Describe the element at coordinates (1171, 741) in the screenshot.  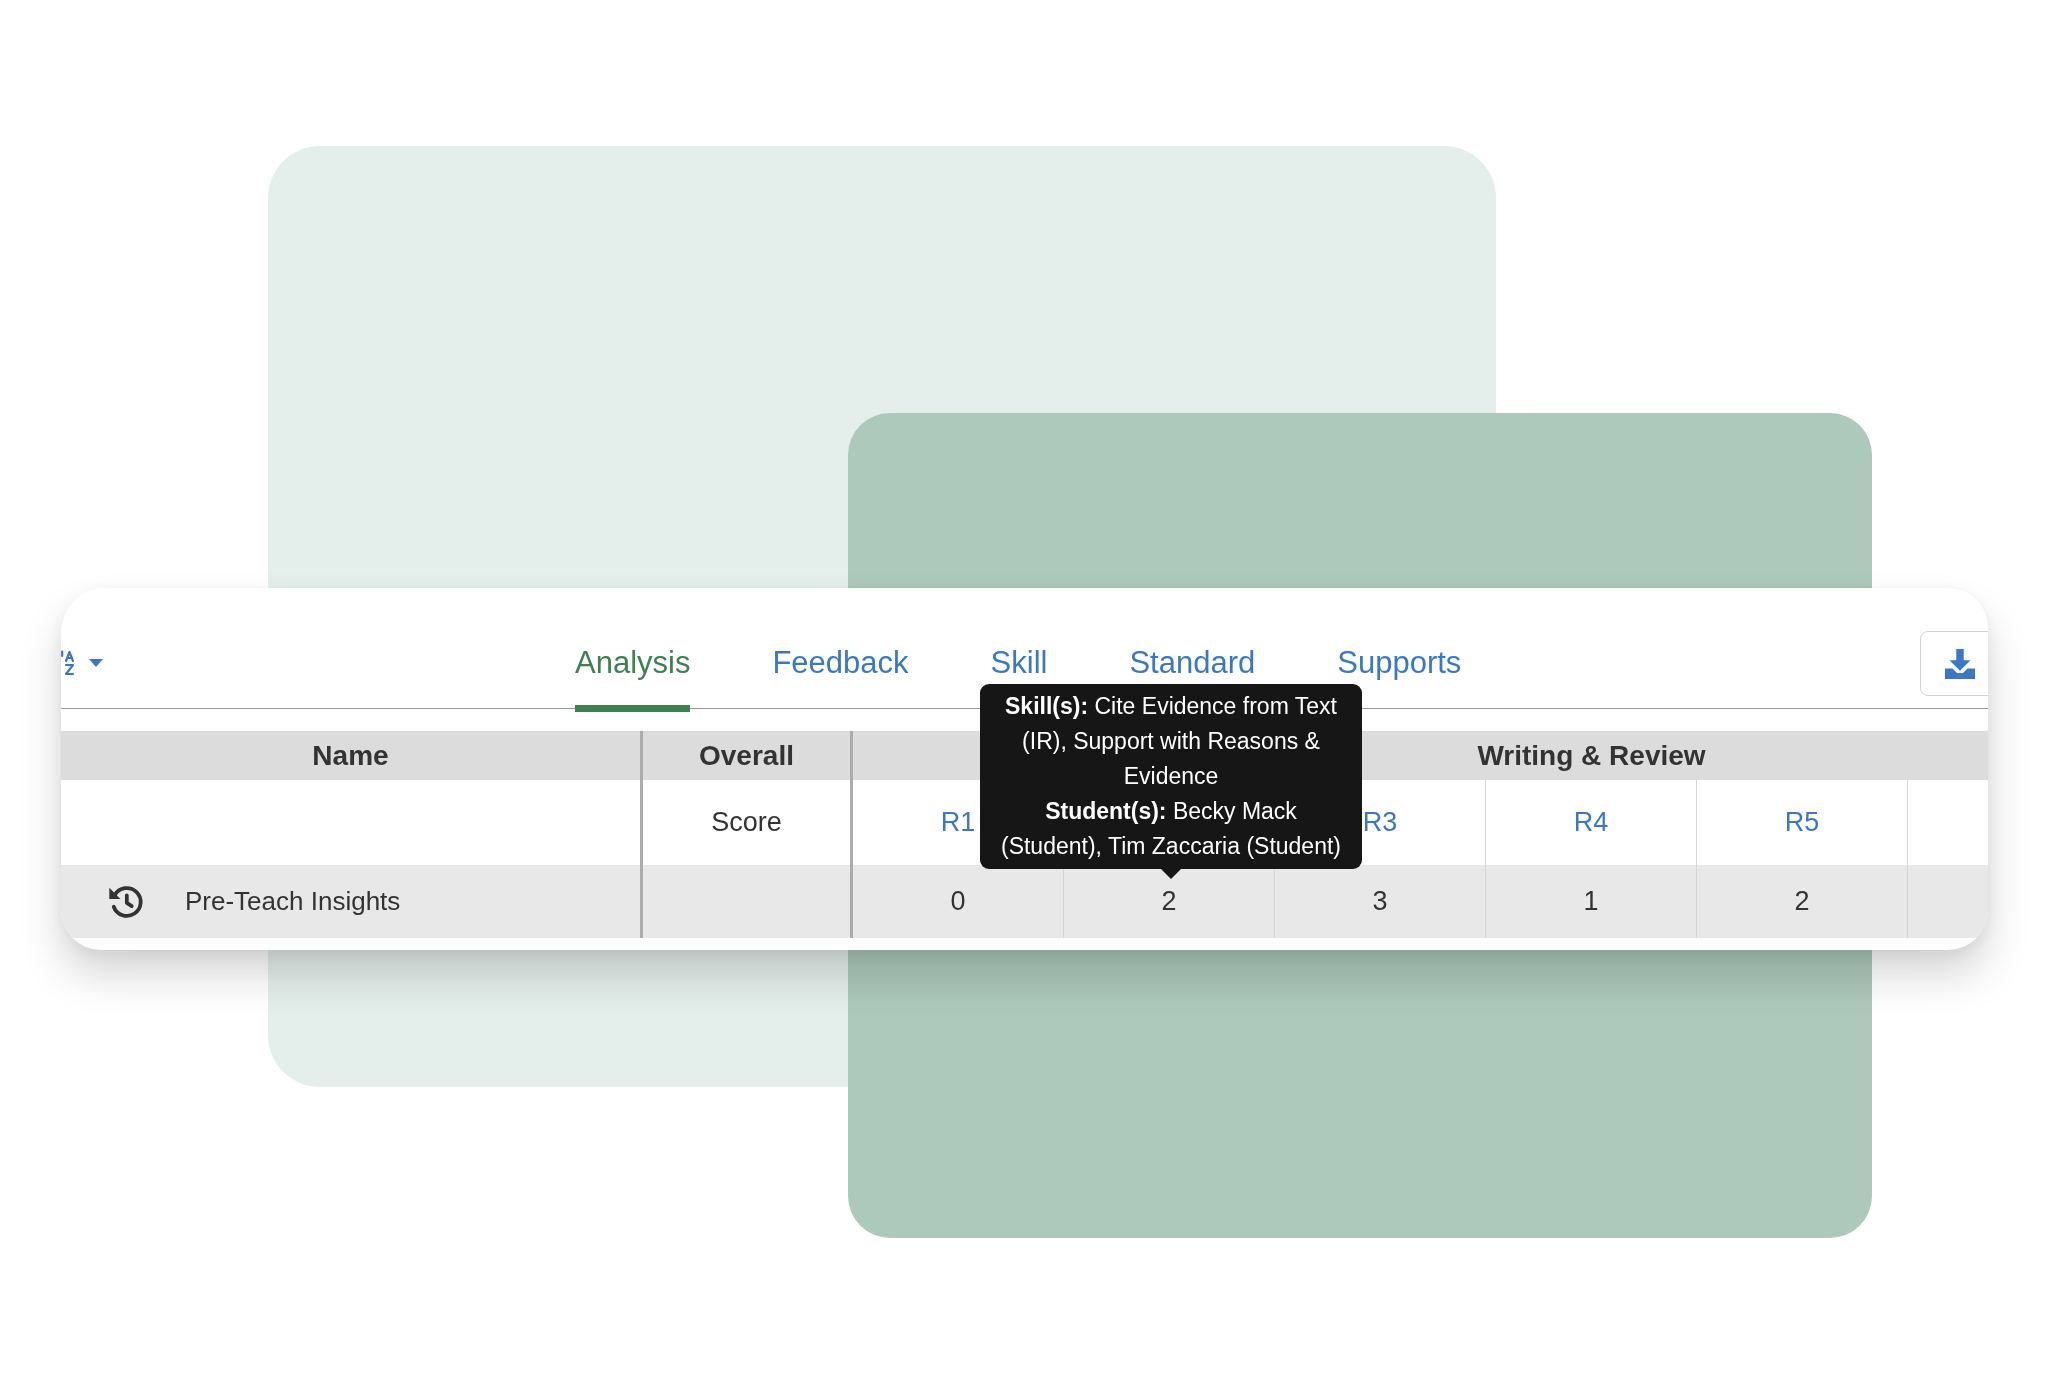
I see `tooltip-text: Skill(s): Cite Evidence from Text (IR), Support with Reasons & Evidence` at that location.